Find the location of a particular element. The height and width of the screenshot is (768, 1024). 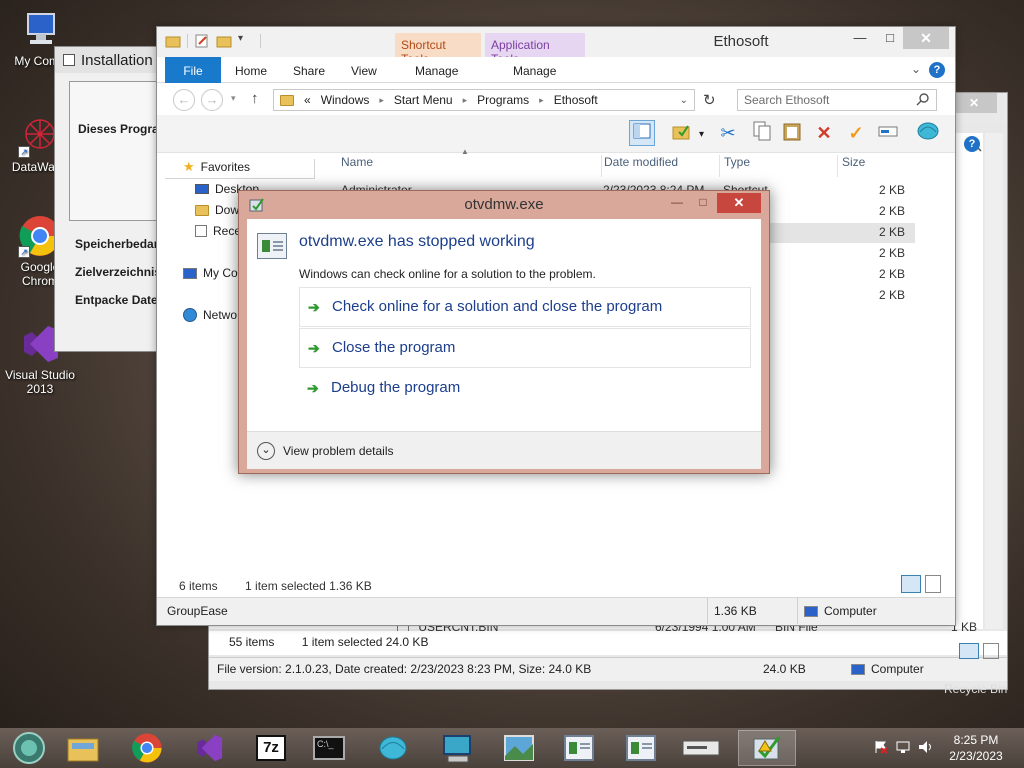

breadcrumb-start-menu: Start Menu is located at coordinates (423, 100).